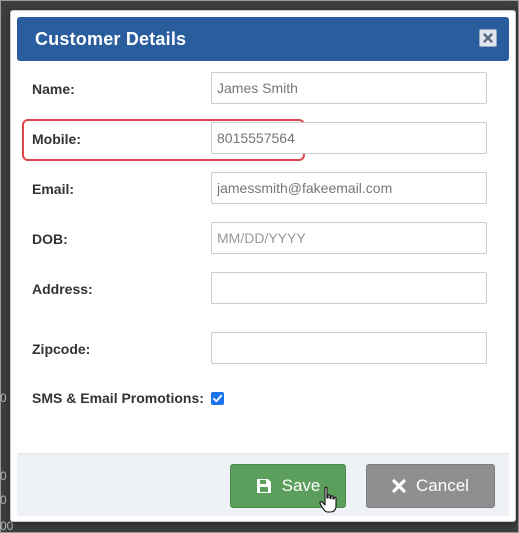 Image resolution: width=519 pixels, height=533 pixels. I want to click on dialog-footer: Save Cancel, so click(263, 484).